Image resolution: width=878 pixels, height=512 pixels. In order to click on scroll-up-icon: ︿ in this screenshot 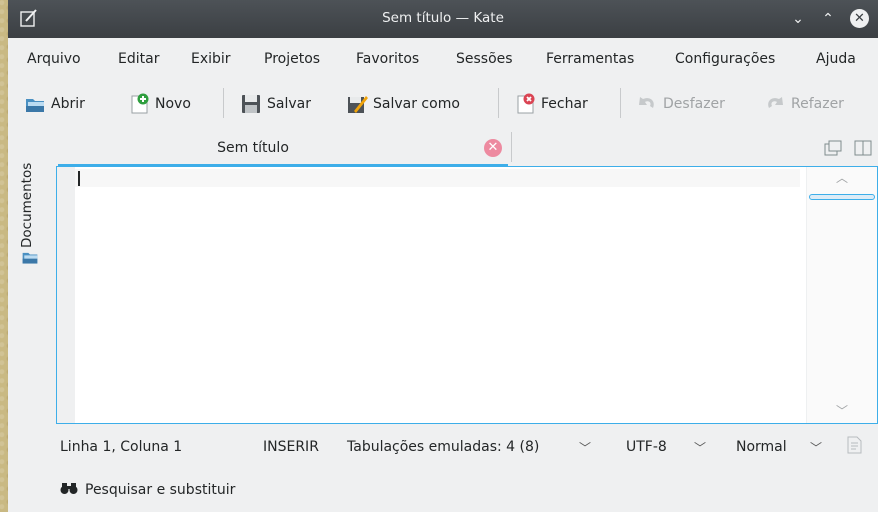, I will do `click(842, 177)`.